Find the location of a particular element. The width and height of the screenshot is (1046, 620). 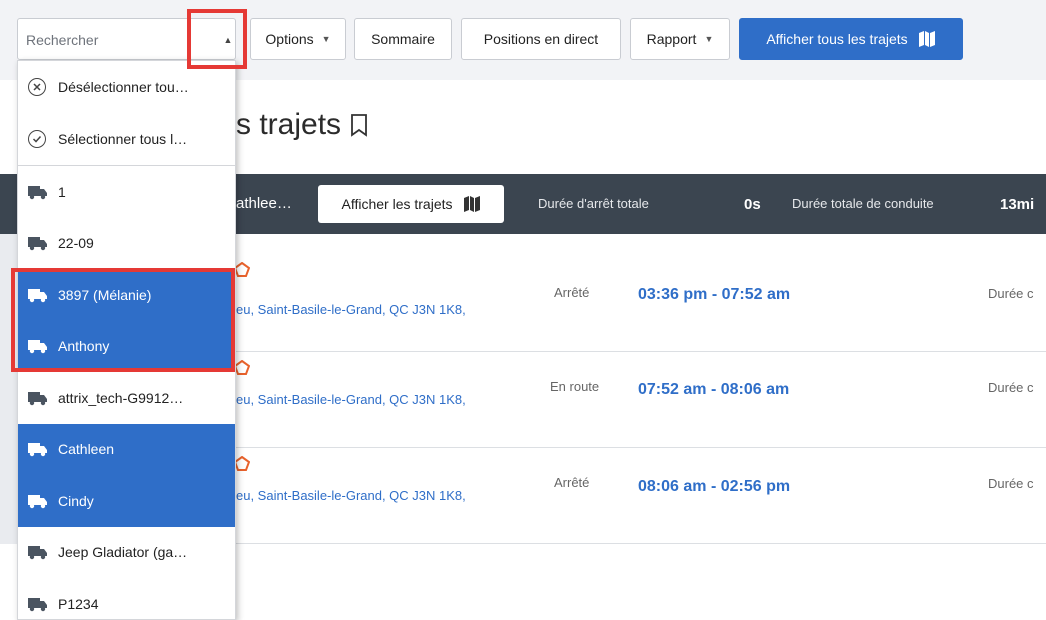

show-trips-button: Afficher les trajets is located at coordinates (411, 204).